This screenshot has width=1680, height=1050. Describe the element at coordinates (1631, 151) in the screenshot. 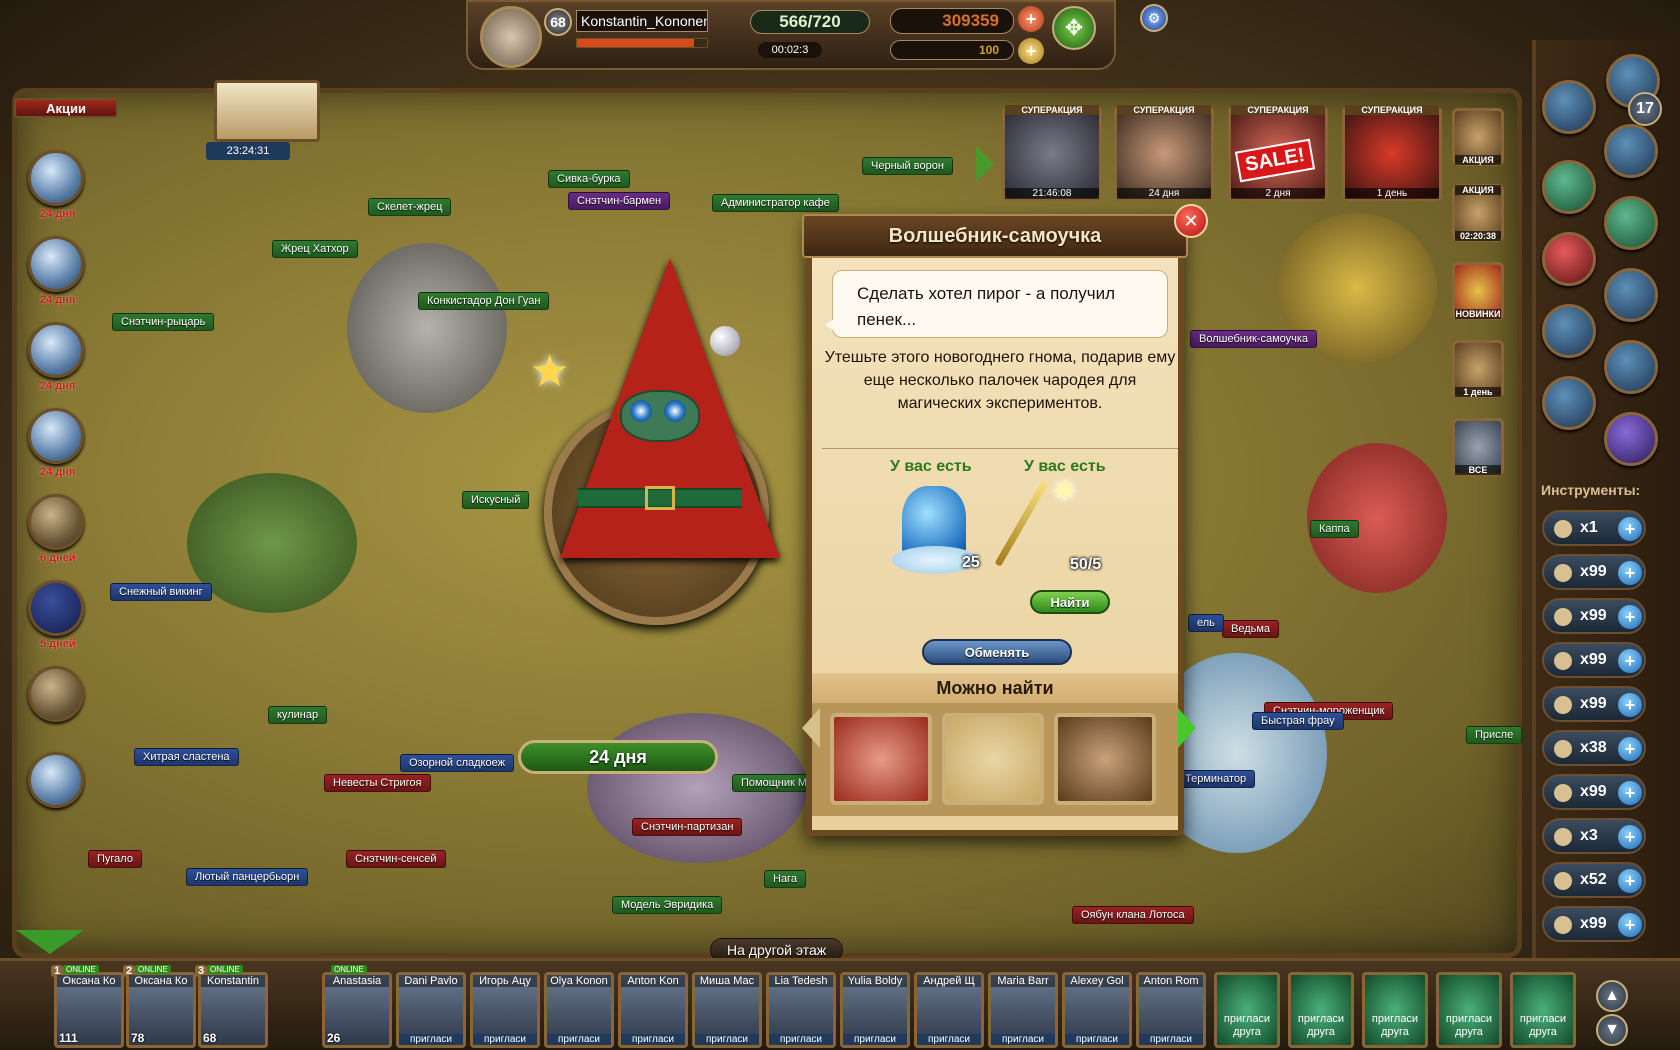

I see `chest-button` at that location.